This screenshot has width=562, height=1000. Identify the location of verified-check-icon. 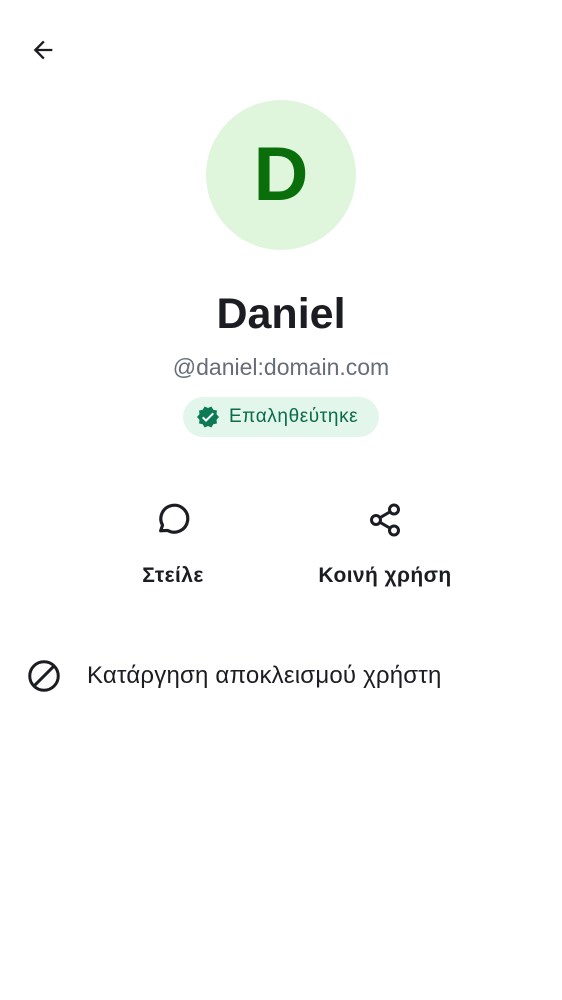
(208, 417).